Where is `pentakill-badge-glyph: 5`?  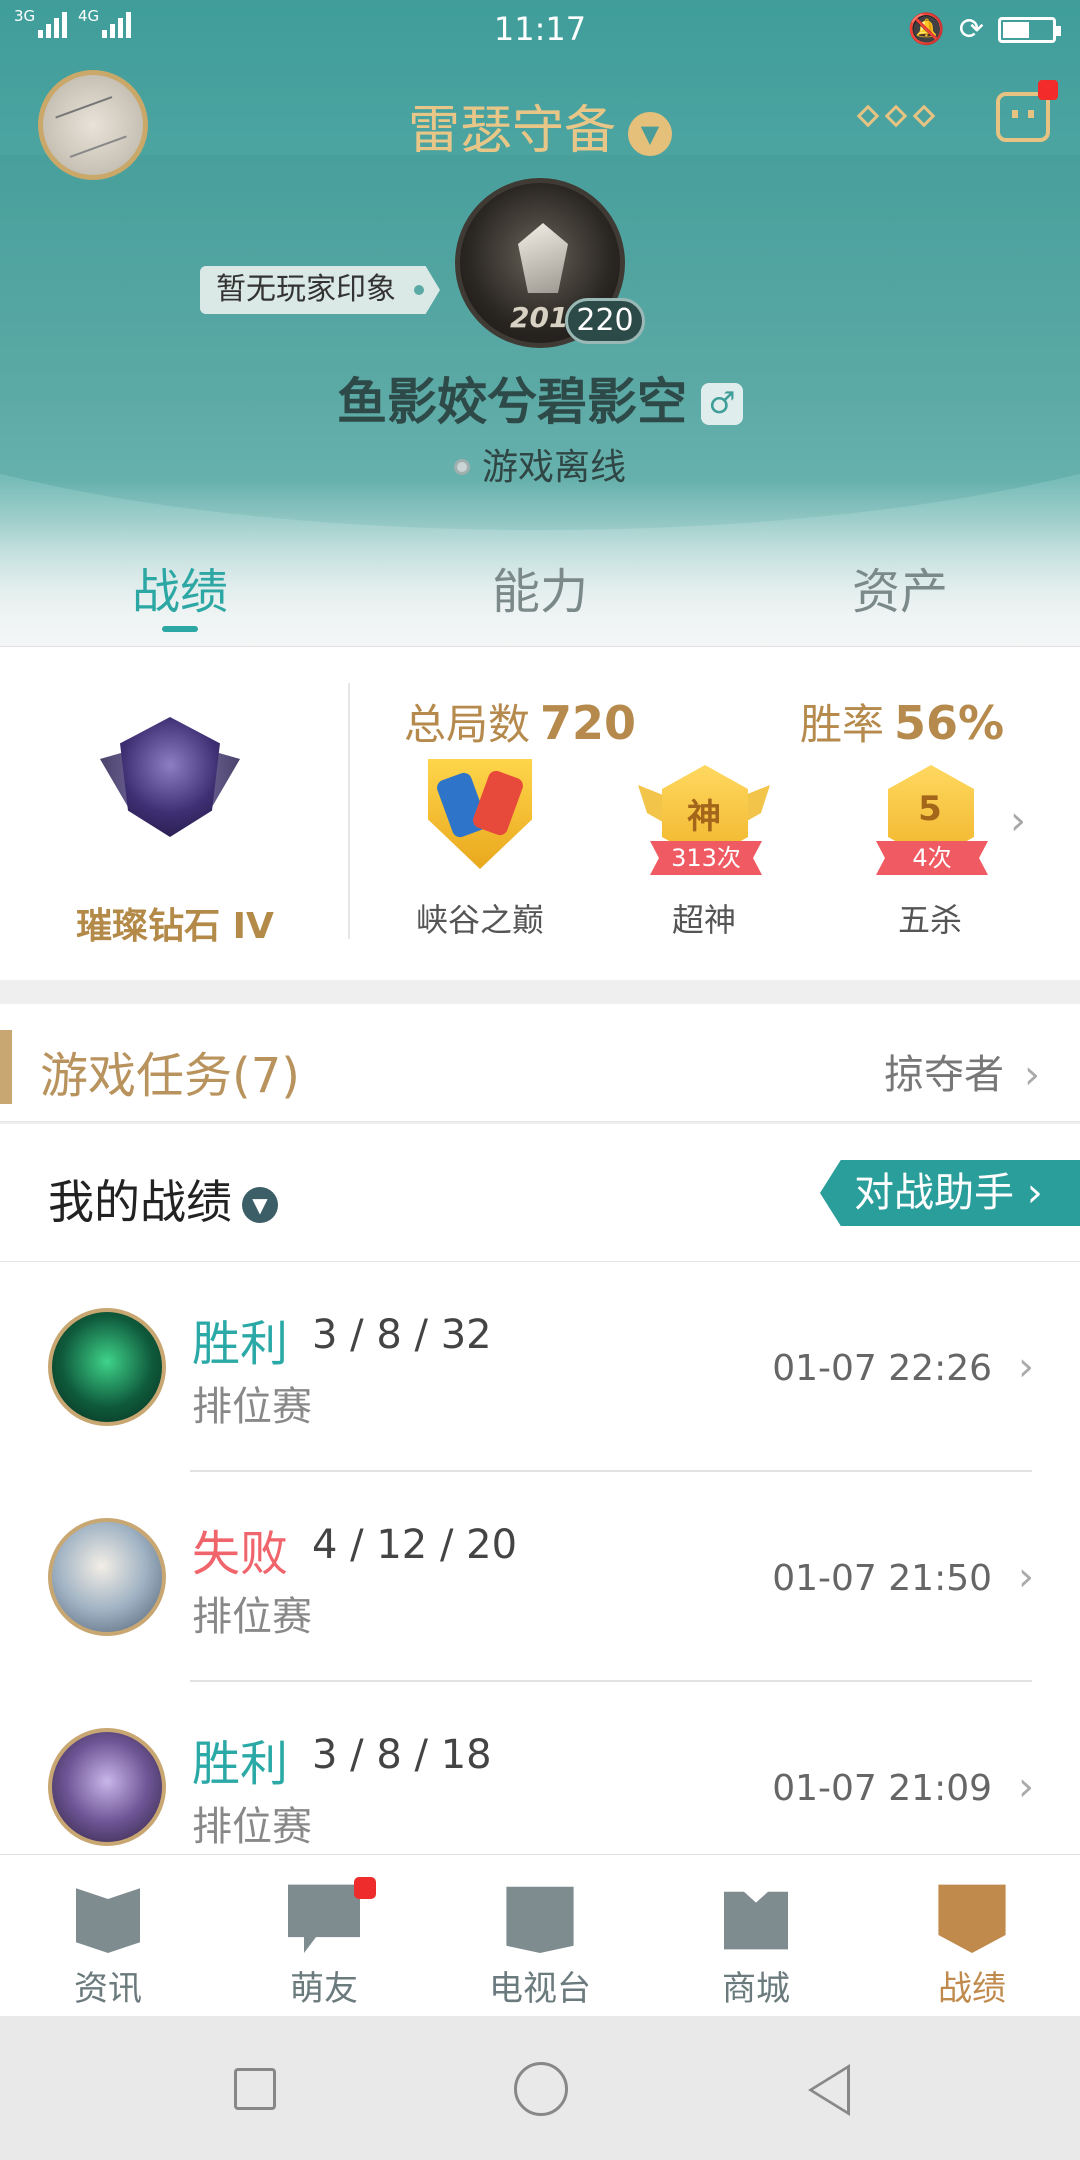 pentakill-badge-glyph: 5 is located at coordinates (930, 809).